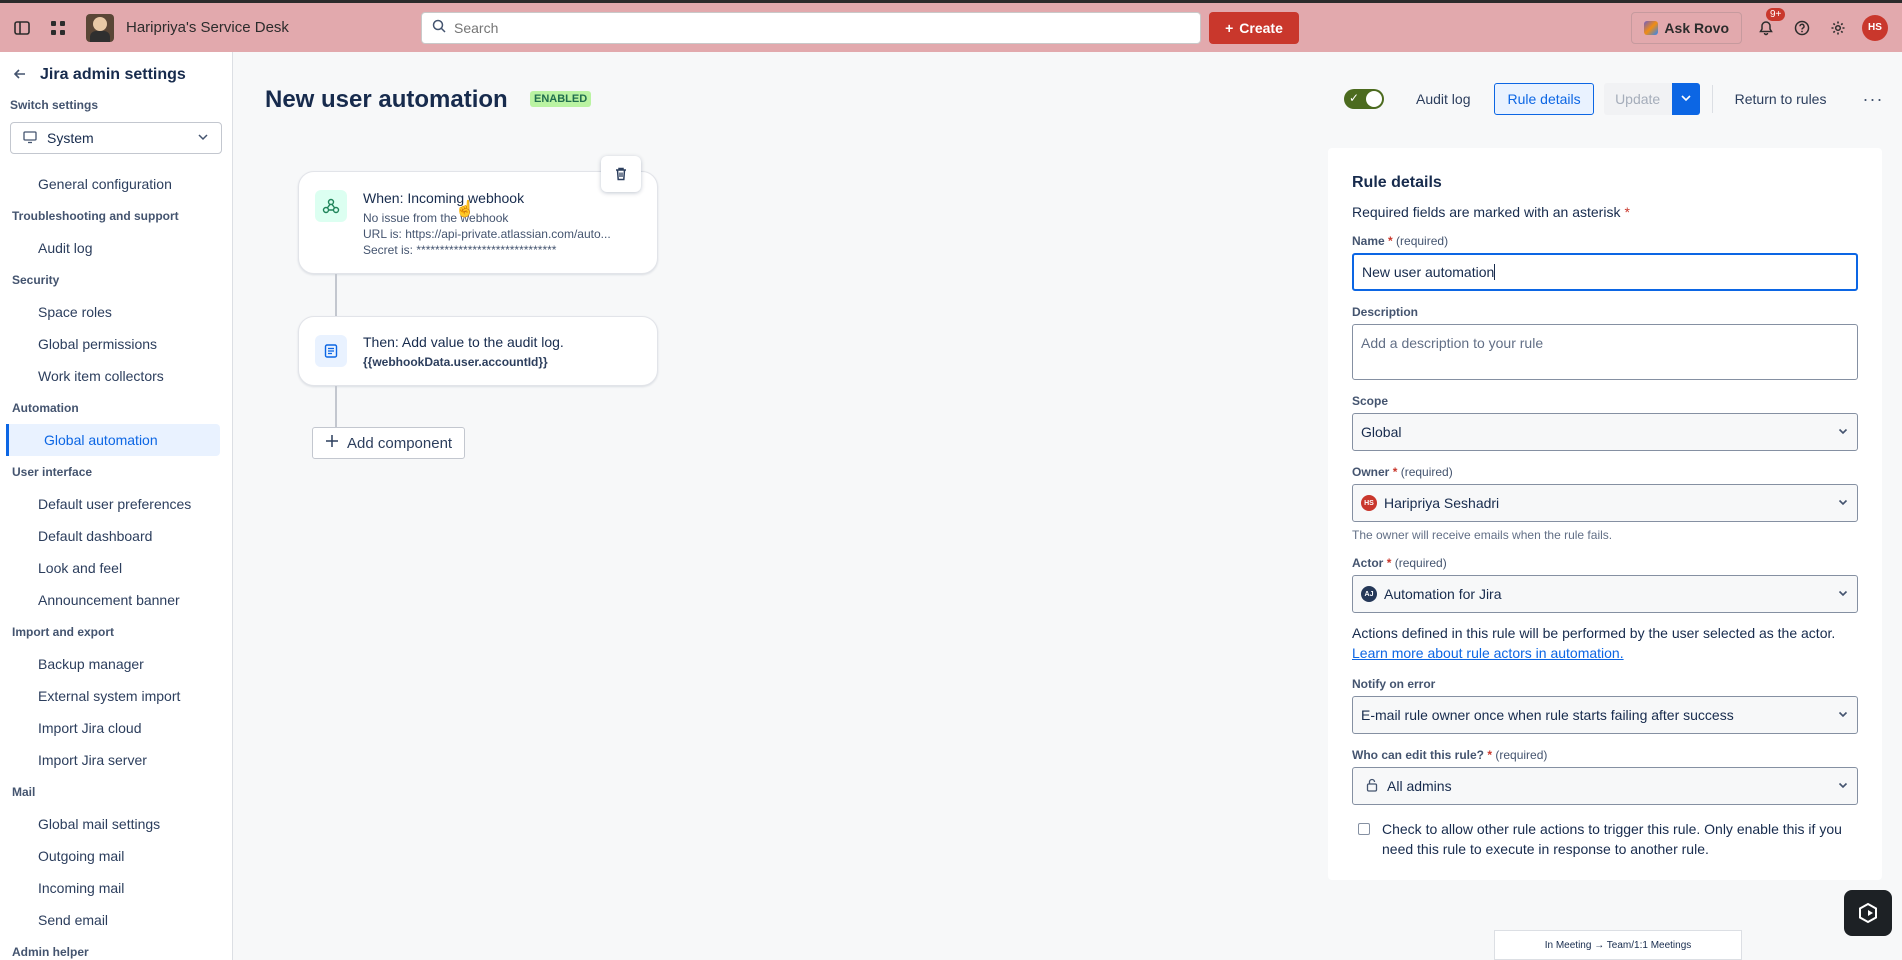  I want to click on owner-label: Owner * (required), so click(1606, 472).